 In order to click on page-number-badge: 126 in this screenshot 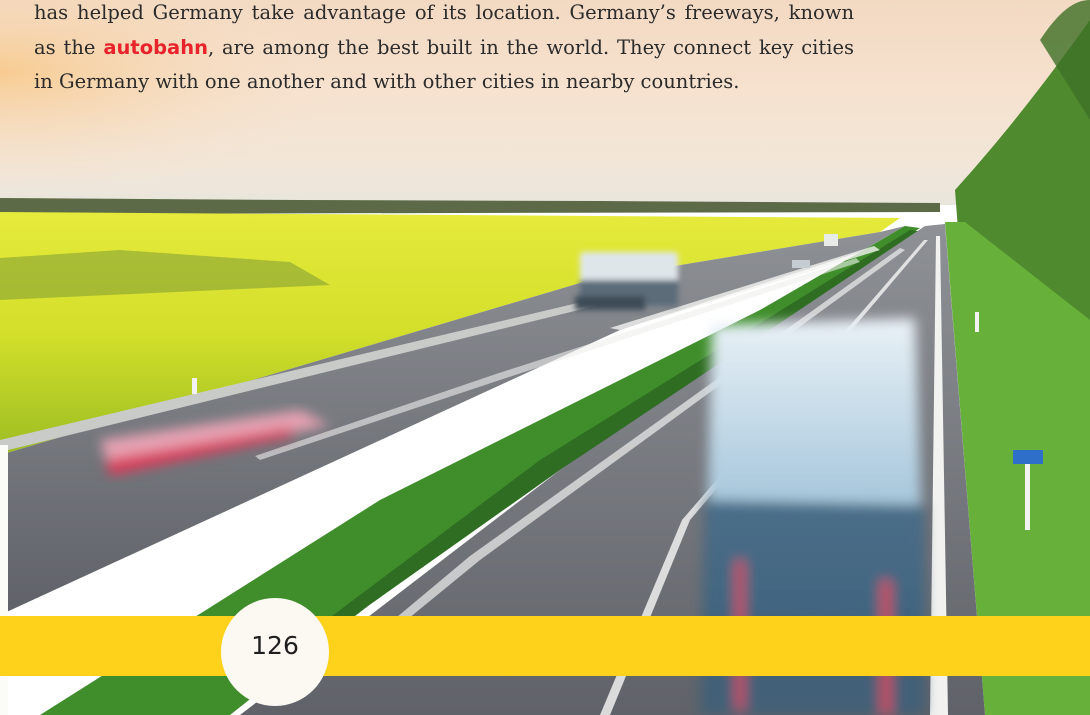, I will do `click(275, 652)`.